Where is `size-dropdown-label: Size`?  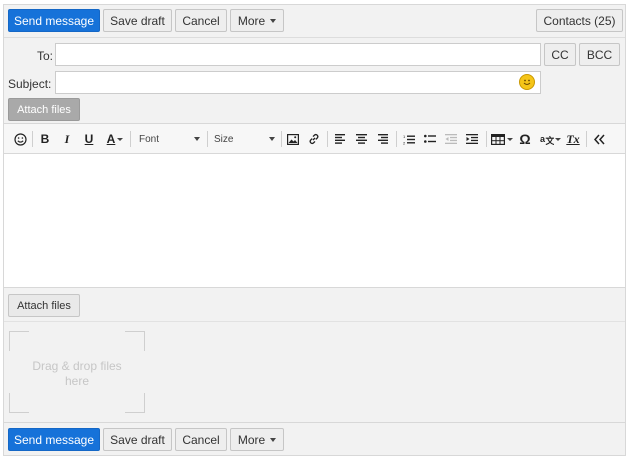 size-dropdown-label: Size is located at coordinates (224, 139).